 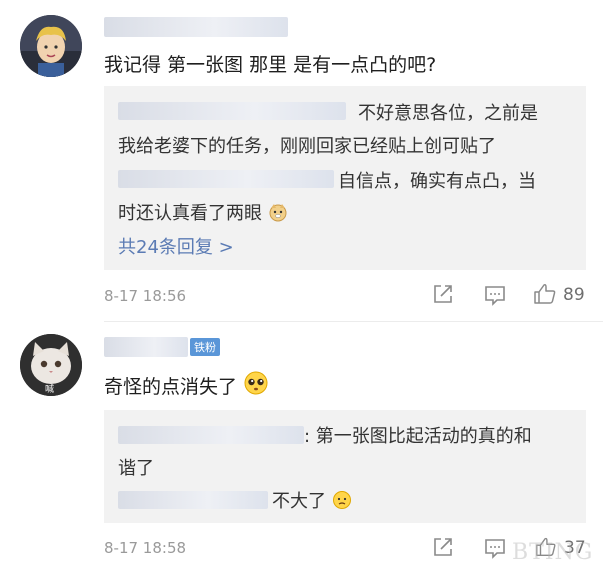 What do you see at coordinates (51, 365) in the screenshot?
I see `avatar: 喊` at bounding box center [51, 365].